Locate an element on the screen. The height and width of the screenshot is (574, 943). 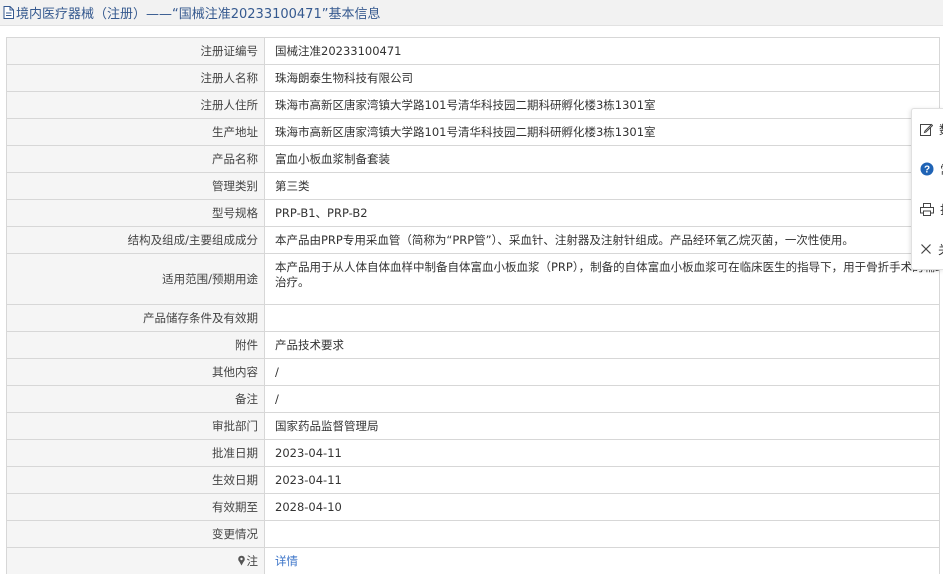
edit-icon is located at coordinates (926, 129).